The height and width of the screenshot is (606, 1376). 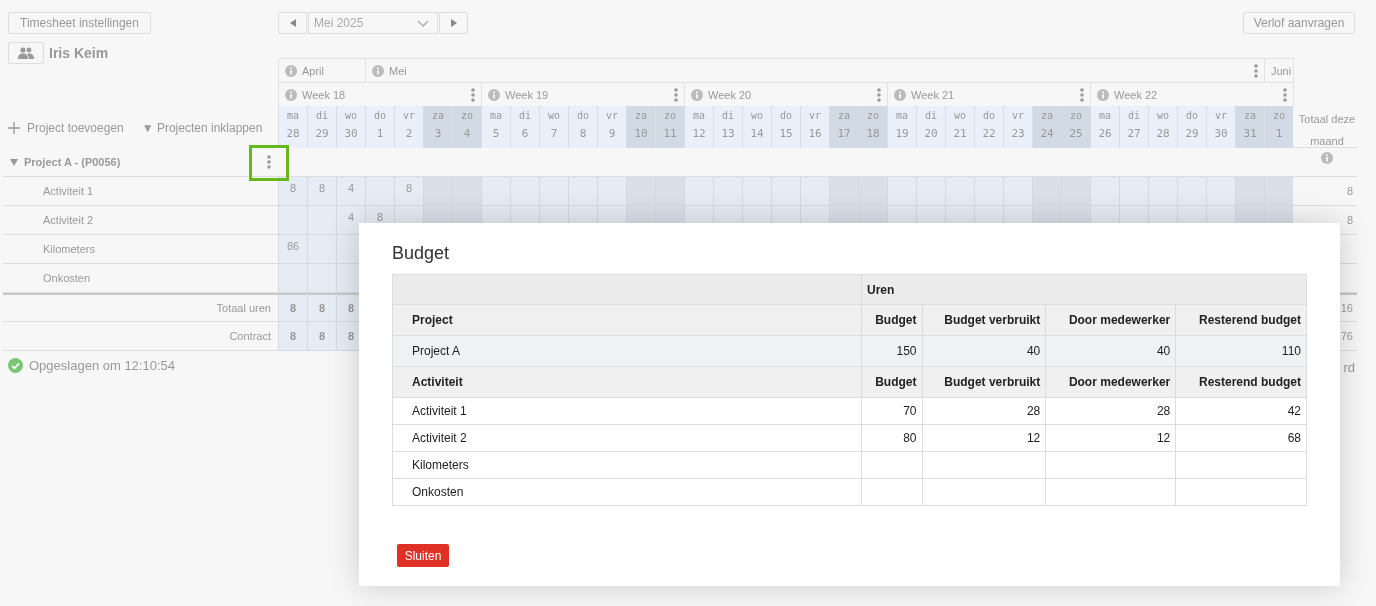 I want to click on day-header: ma 19, so click(x=901, y=127).